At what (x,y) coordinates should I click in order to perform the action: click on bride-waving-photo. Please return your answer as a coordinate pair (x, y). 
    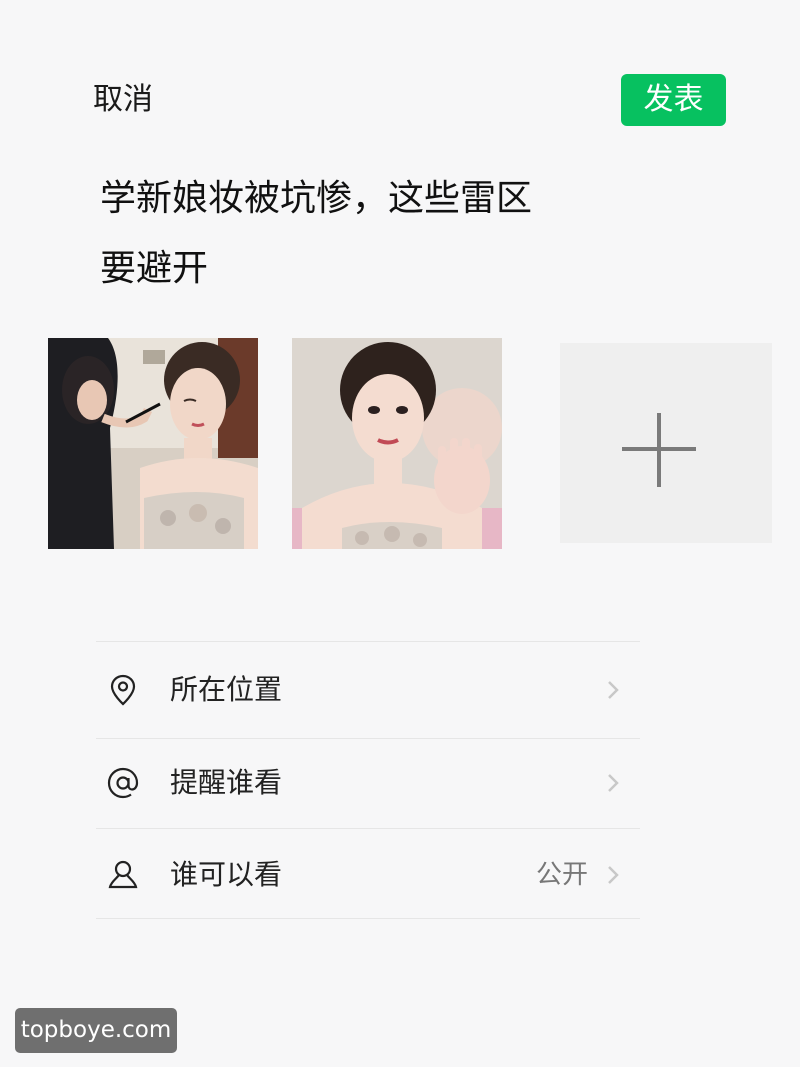
    Looking at the image, I should click on (397, 443).